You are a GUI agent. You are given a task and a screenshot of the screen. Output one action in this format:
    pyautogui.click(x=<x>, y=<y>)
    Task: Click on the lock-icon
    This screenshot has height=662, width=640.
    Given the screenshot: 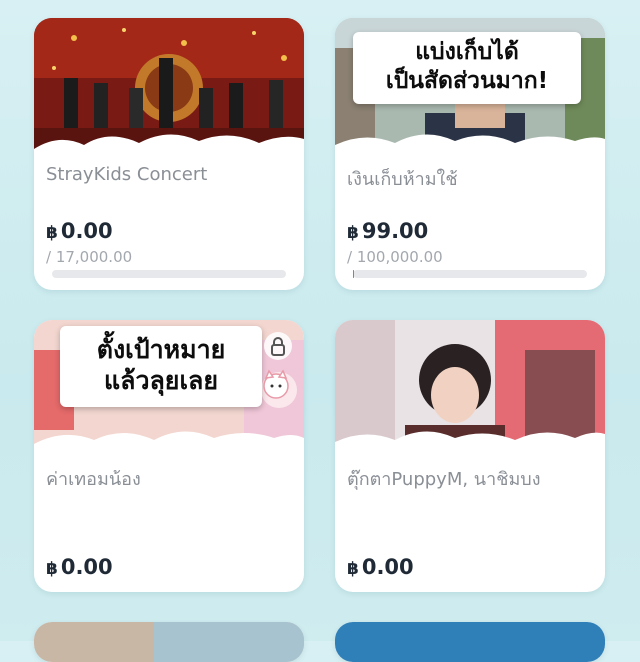 What is the action you would take?
    pyautogui.click(x=278, y=346)
    